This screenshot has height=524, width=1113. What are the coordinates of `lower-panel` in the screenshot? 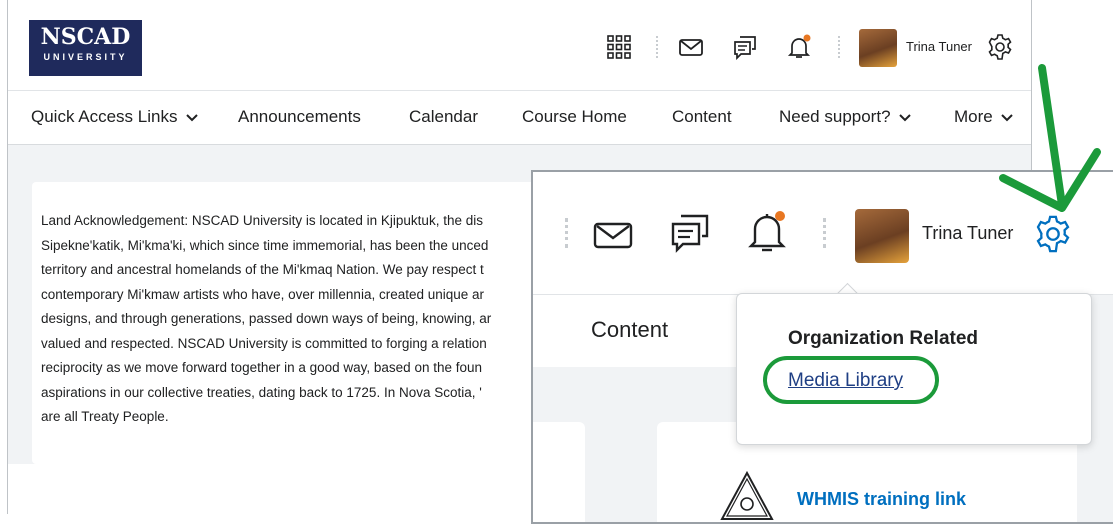 It's located at (288, 489).